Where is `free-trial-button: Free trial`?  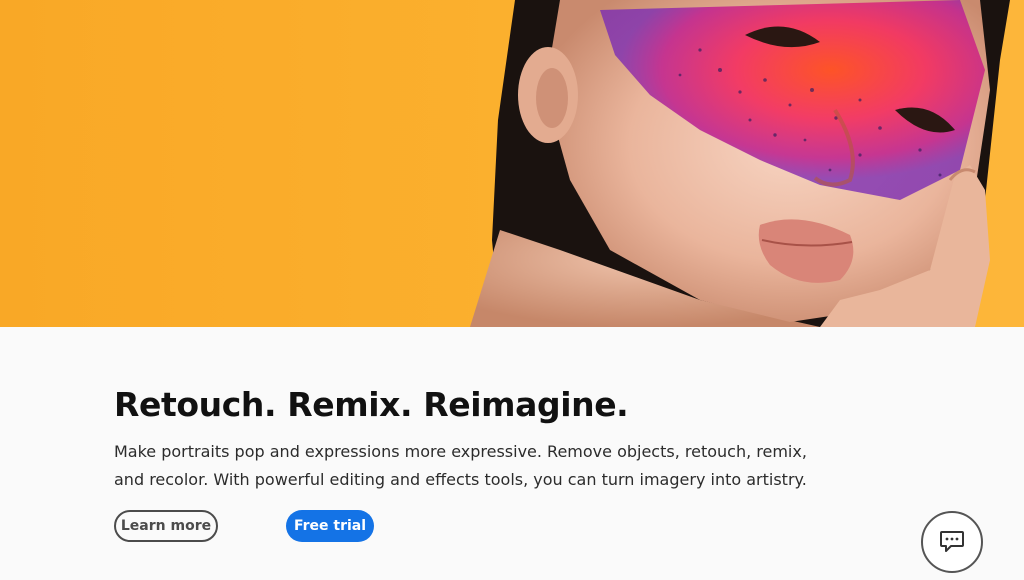 free-trial-button: Free trial is located at coordinates (330, 526).